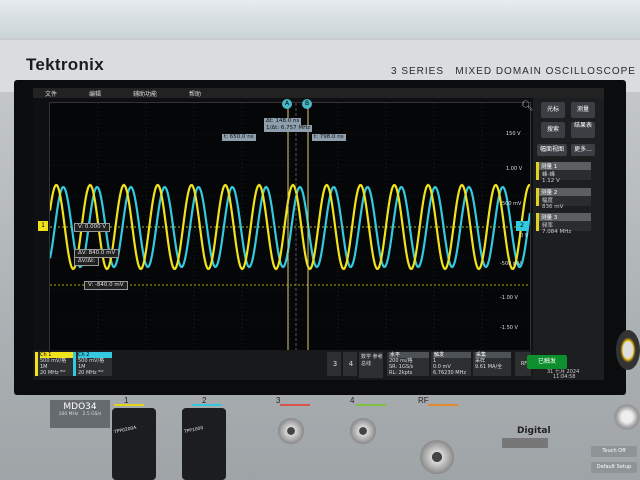  I want to click on series-title: 3 SERIES MIXED DOMAIN OSCILLOSCOPE, so click(513, 71).